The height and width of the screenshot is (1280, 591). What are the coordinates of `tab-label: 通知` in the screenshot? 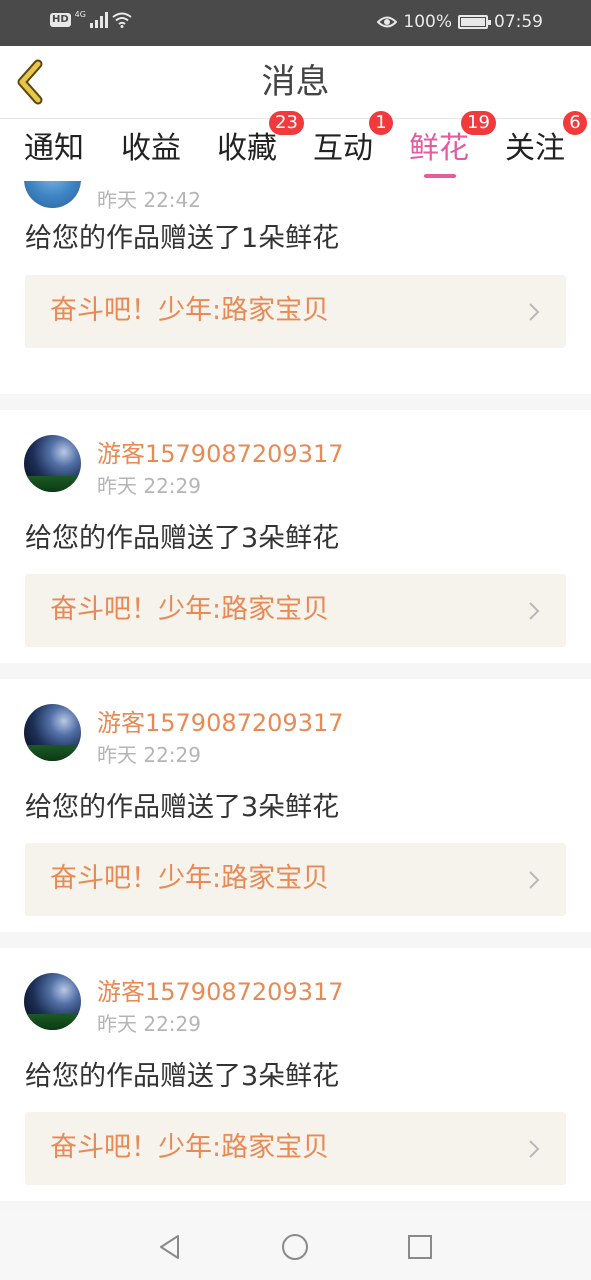 It's located at (54, 148).